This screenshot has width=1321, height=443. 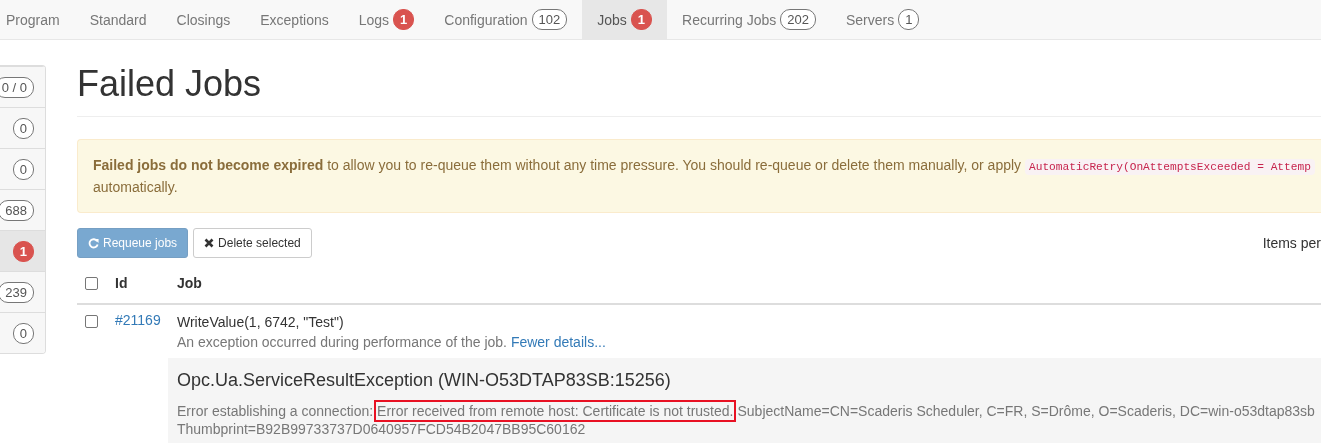 I want to click on count-badge: 0 / 0, so click(x=17, y=87).